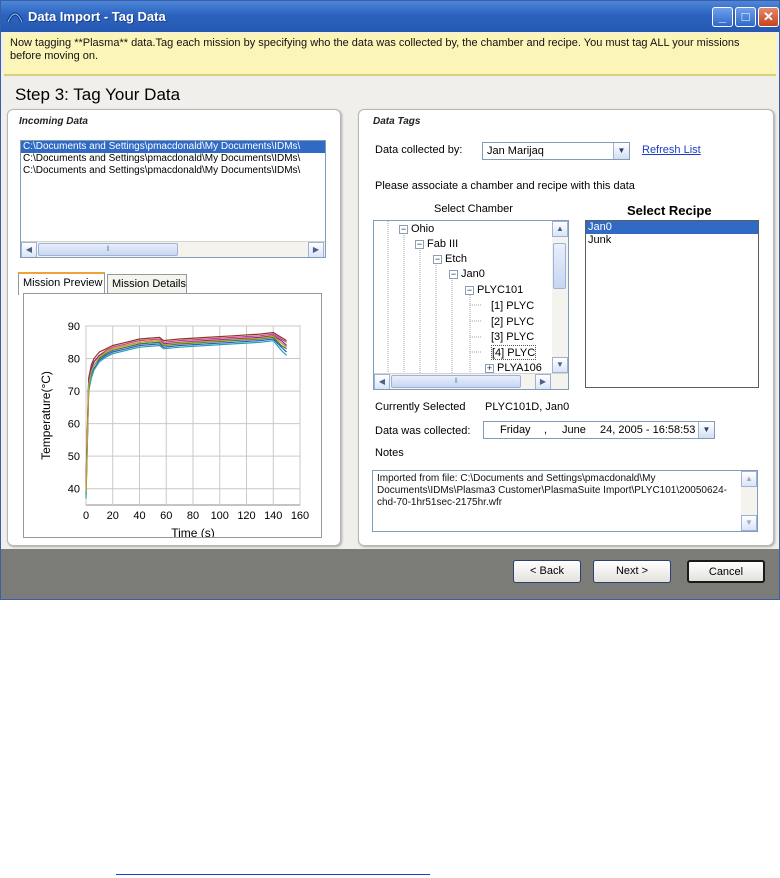 Image resolution: width=780 pixels, height=878 pixels. What do you see at coordinates (193, 516) in the screenshot?
I see `x-tick-label: 80` at bounding box center [193, 516].